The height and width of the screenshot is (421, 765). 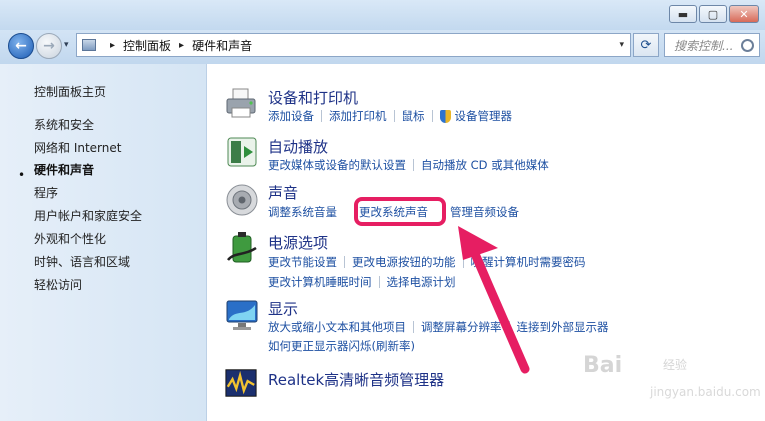 What do you see at coordinates (242, 200) in the screenshot?
I see `speaker-icon` at bounding box center [242, 200].